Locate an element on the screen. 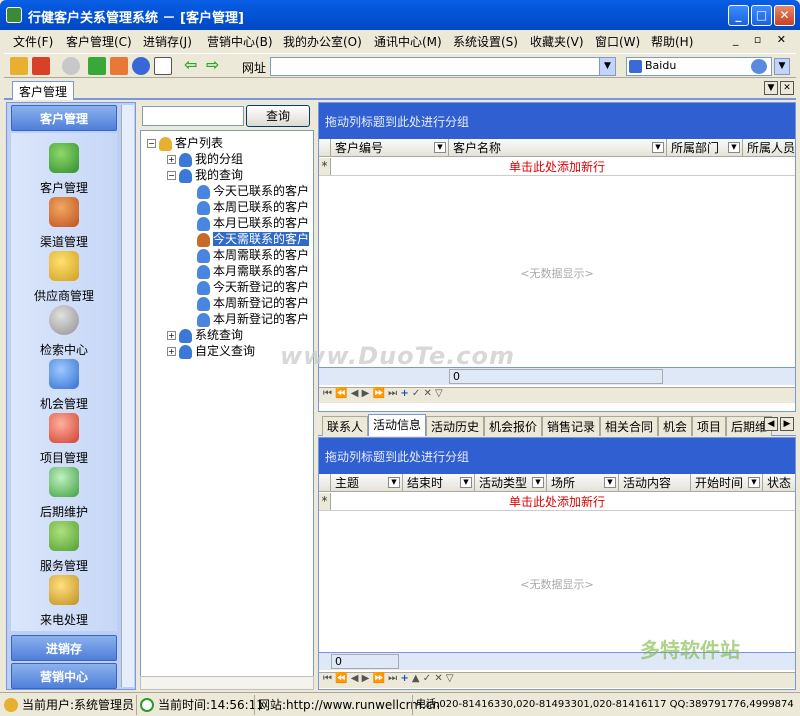 The image size is (800, 716). menu-settings: 系统设置(S) is located at coordinates (485, 41).